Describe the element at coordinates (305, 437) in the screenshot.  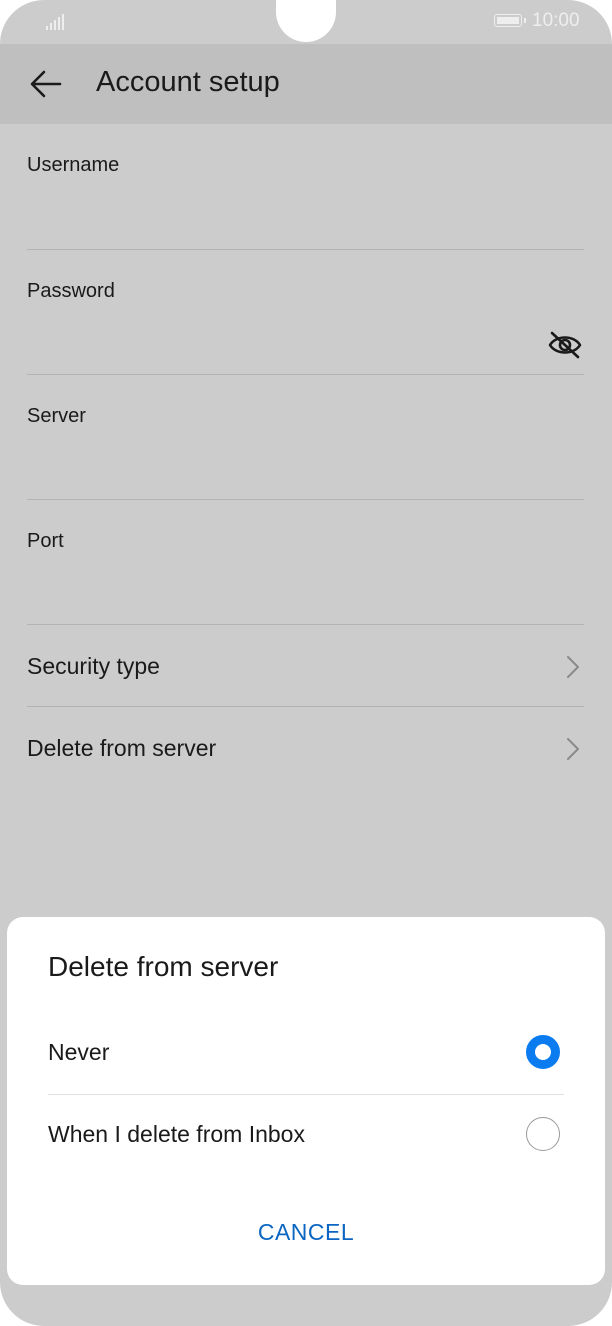
I see `server-field: Server` at that location.